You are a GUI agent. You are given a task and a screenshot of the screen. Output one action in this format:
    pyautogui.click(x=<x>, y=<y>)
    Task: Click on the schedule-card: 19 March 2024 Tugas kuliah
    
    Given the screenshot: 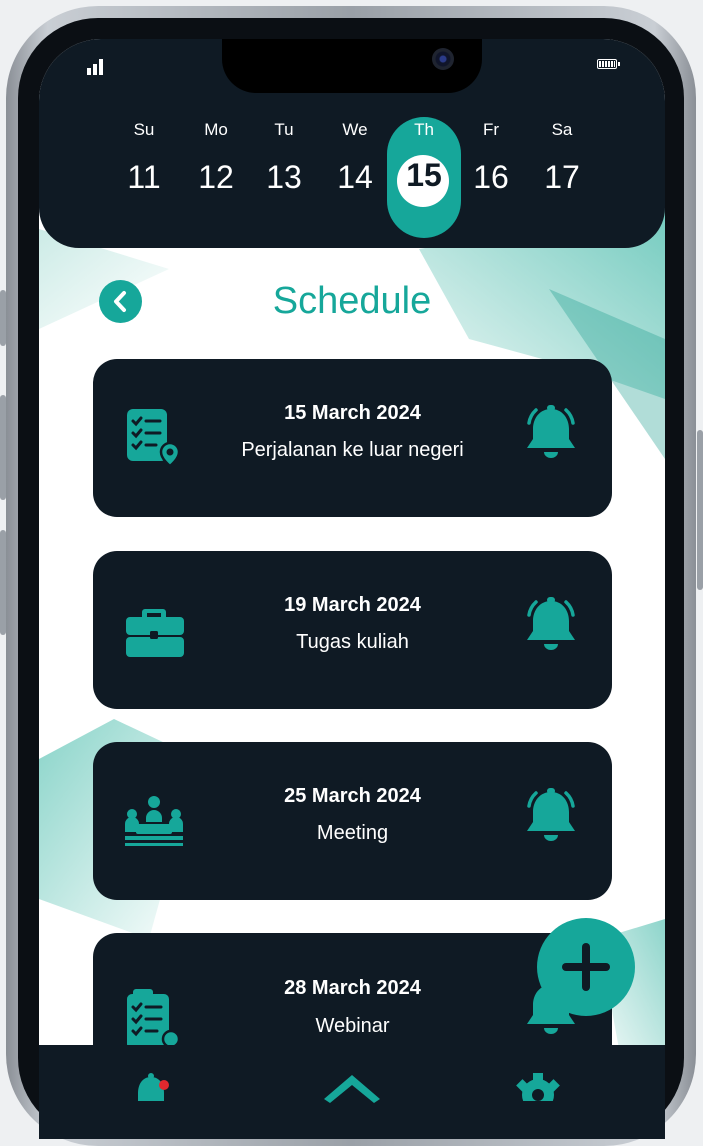 What is the action you would take?
    pyautogui.click(x=352, y=630)
    